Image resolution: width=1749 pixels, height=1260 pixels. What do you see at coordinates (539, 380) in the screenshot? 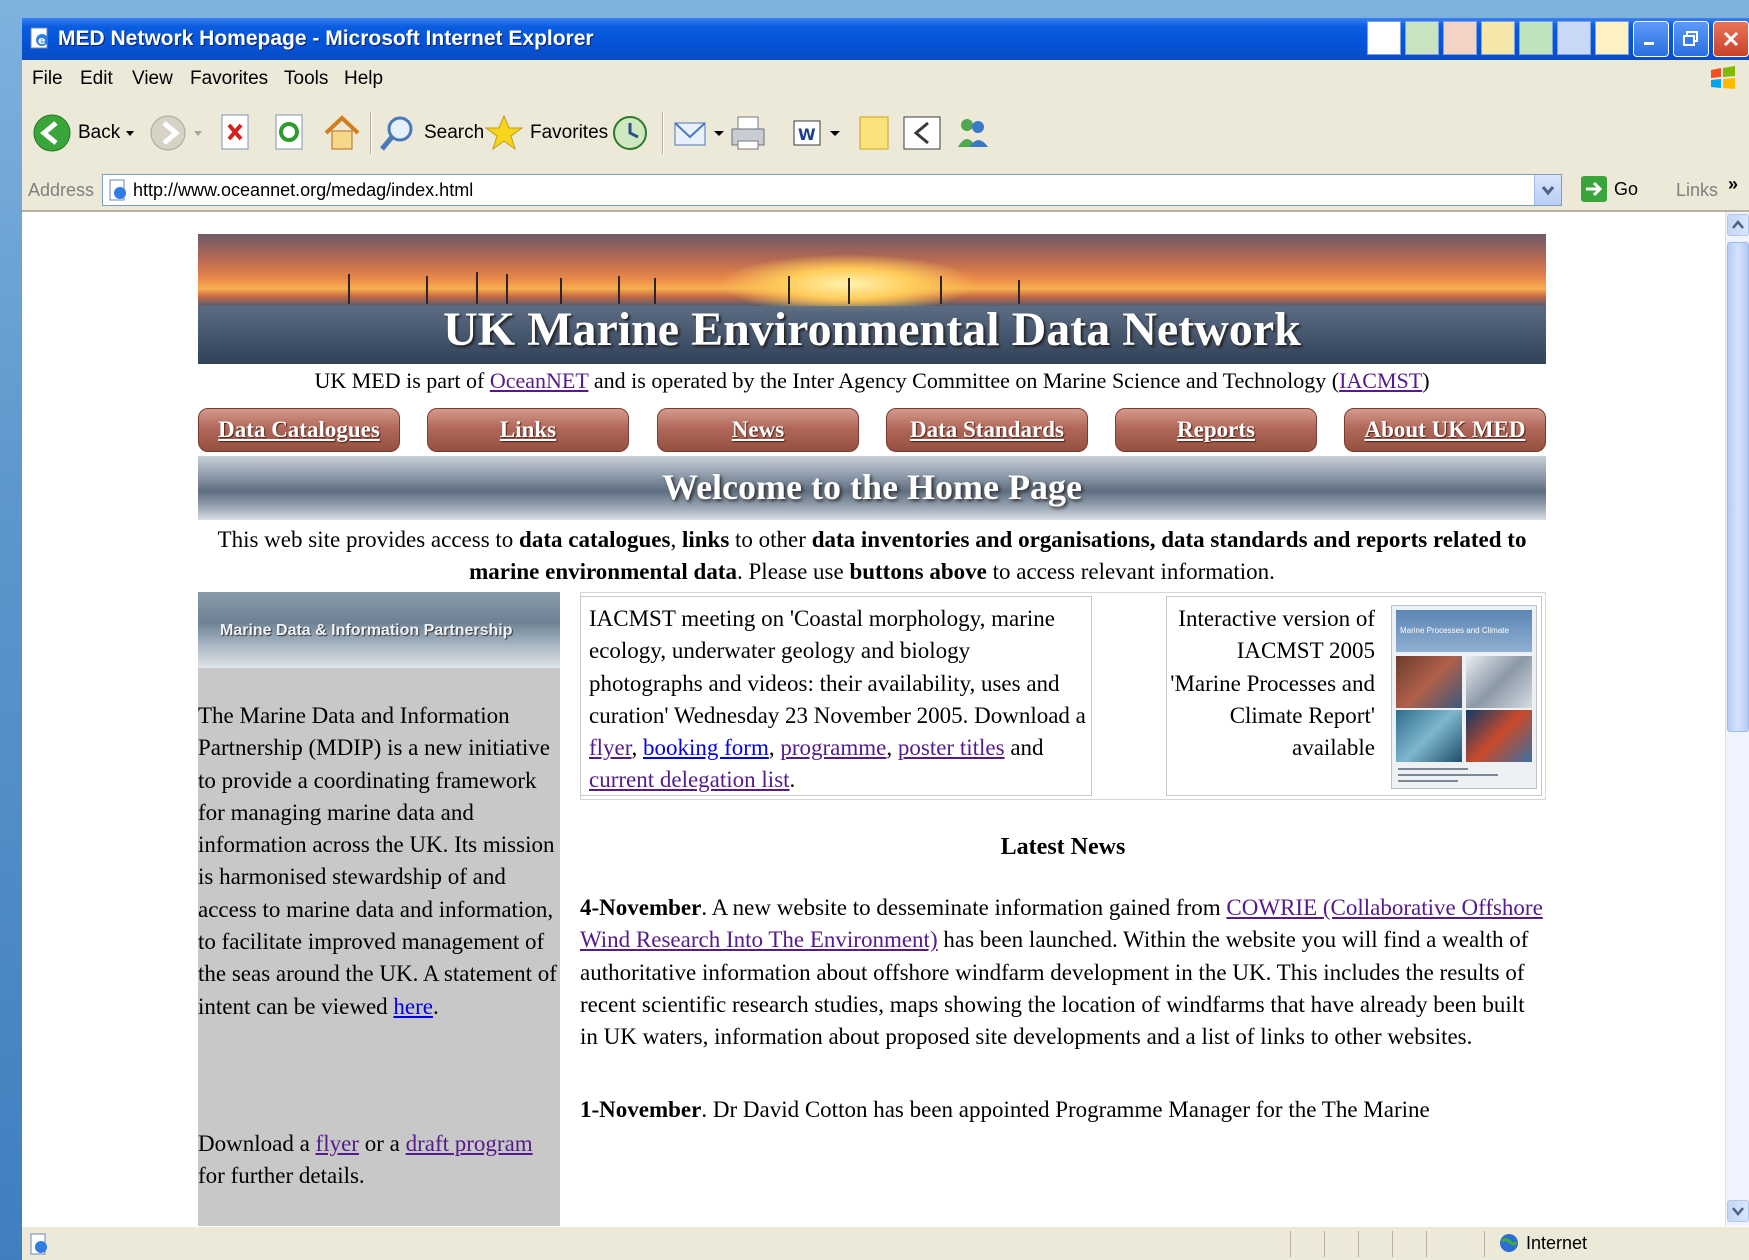
I see `oceannet-link: OceanNET` at bounding box center [539, 380].